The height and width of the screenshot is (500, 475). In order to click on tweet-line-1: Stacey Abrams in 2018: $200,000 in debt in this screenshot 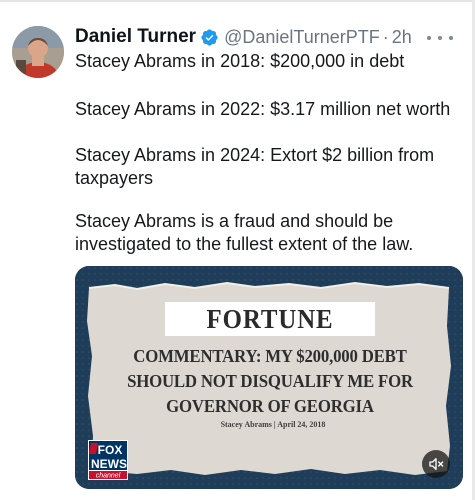, I will do `click(240, 61)`.